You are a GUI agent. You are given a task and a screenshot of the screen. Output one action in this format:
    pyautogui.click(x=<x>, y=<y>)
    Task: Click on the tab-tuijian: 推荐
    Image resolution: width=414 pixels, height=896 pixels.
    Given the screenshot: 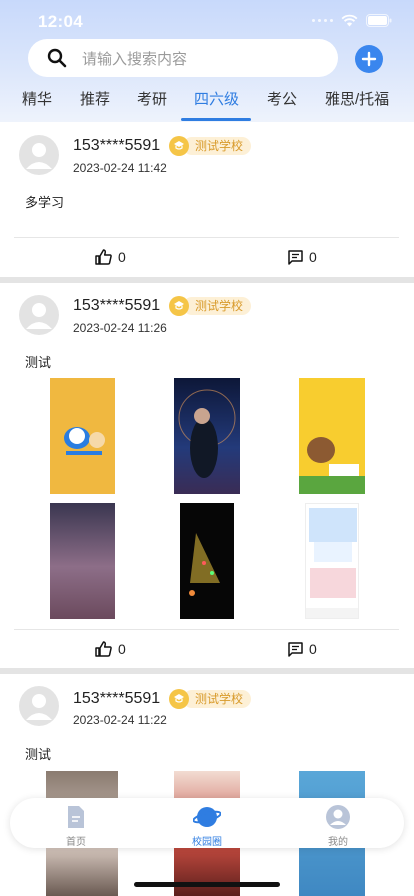 What is the action you would take?
    pyautogui.click(x=95, y=98)
    